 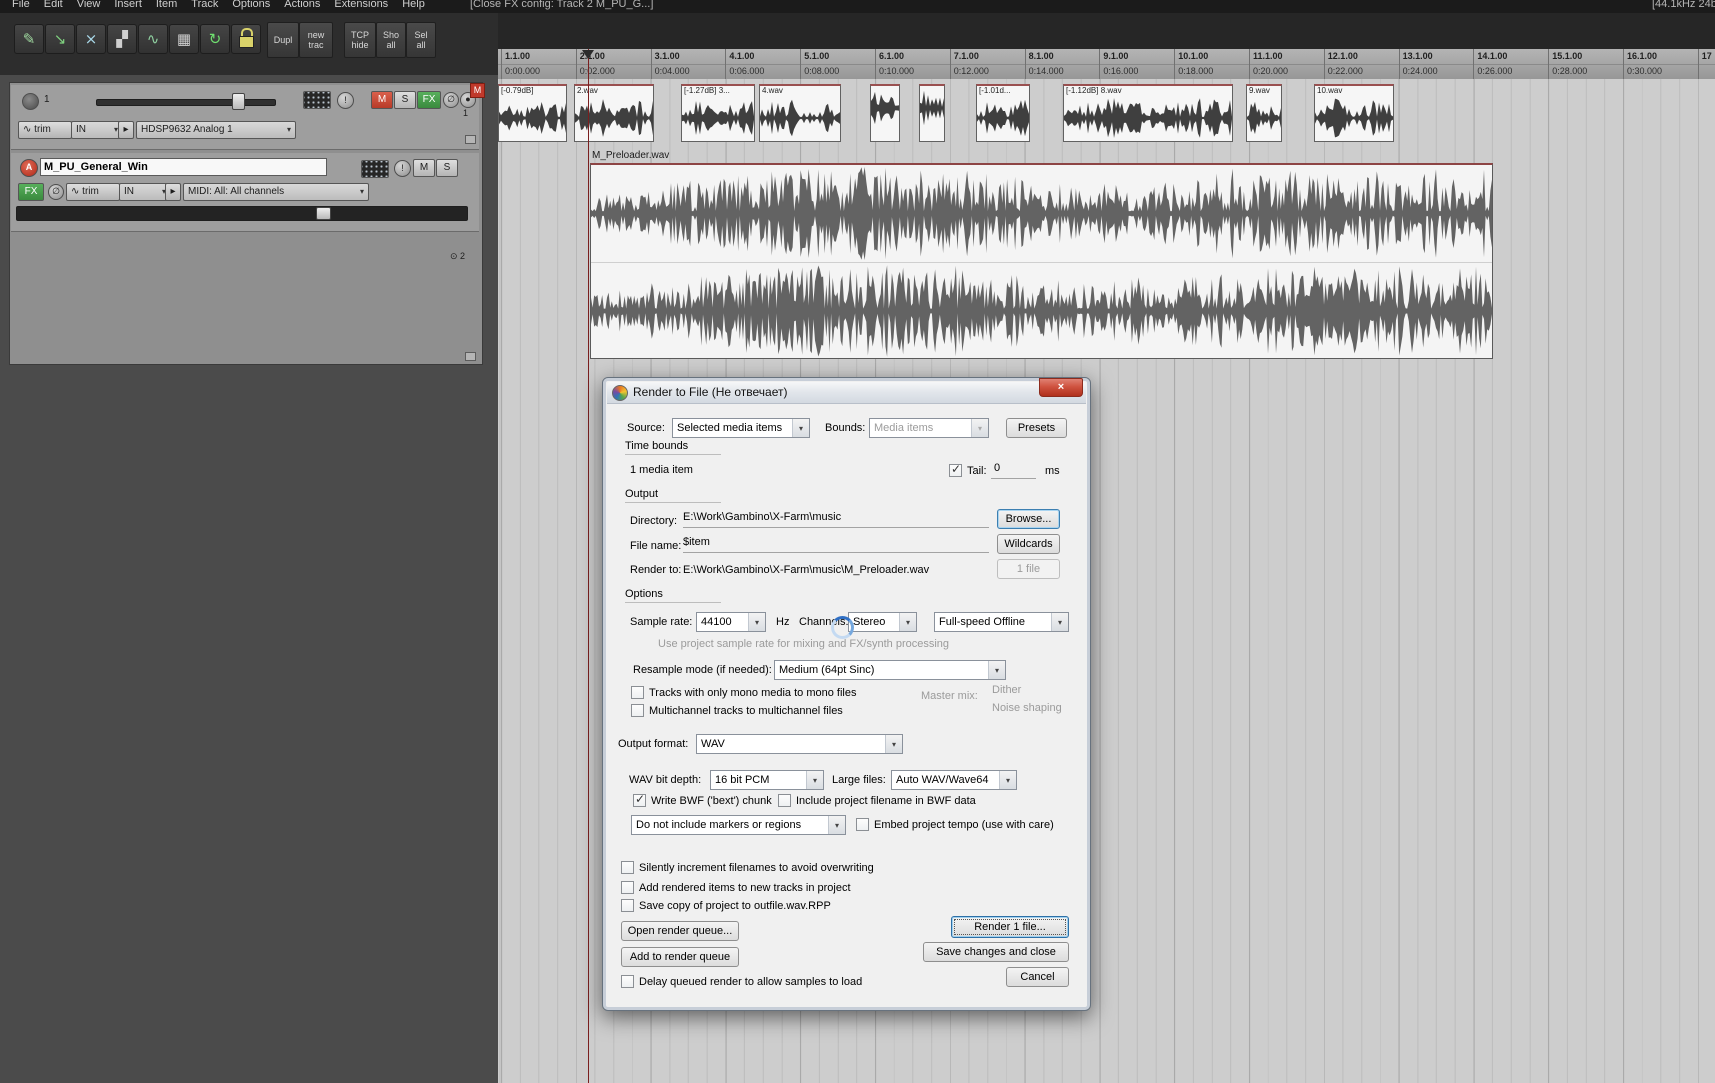 I want to click on add-rendered-checkbox, so click(x=627, y=887).